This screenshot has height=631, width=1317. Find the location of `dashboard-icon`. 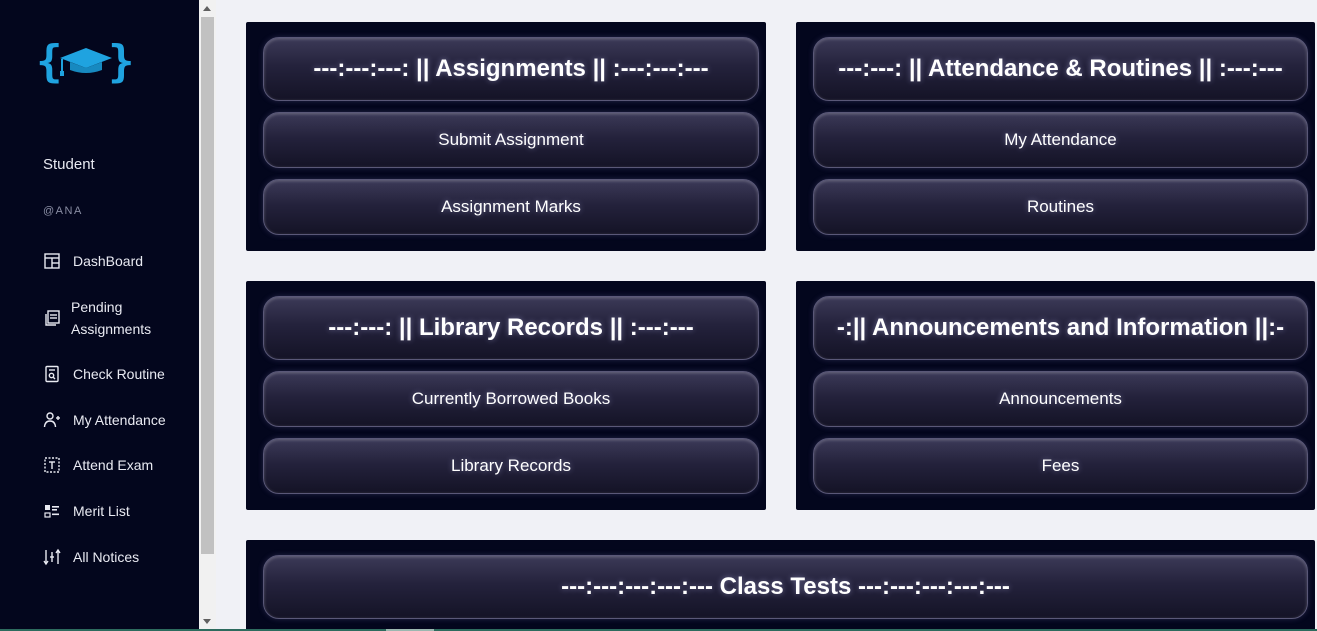

dashboard-icon is located at coordinates (52, 261).